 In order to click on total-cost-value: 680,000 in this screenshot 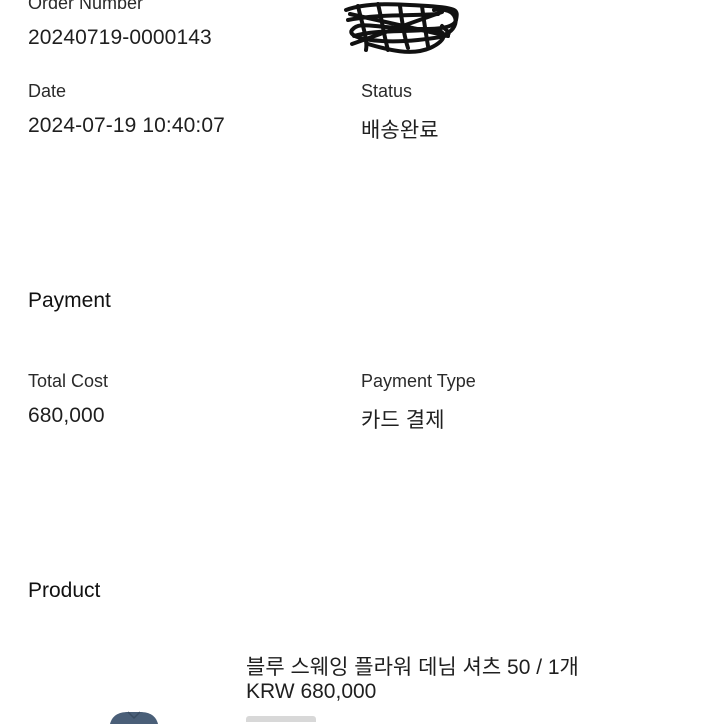, I will do `click(66, 415)`.